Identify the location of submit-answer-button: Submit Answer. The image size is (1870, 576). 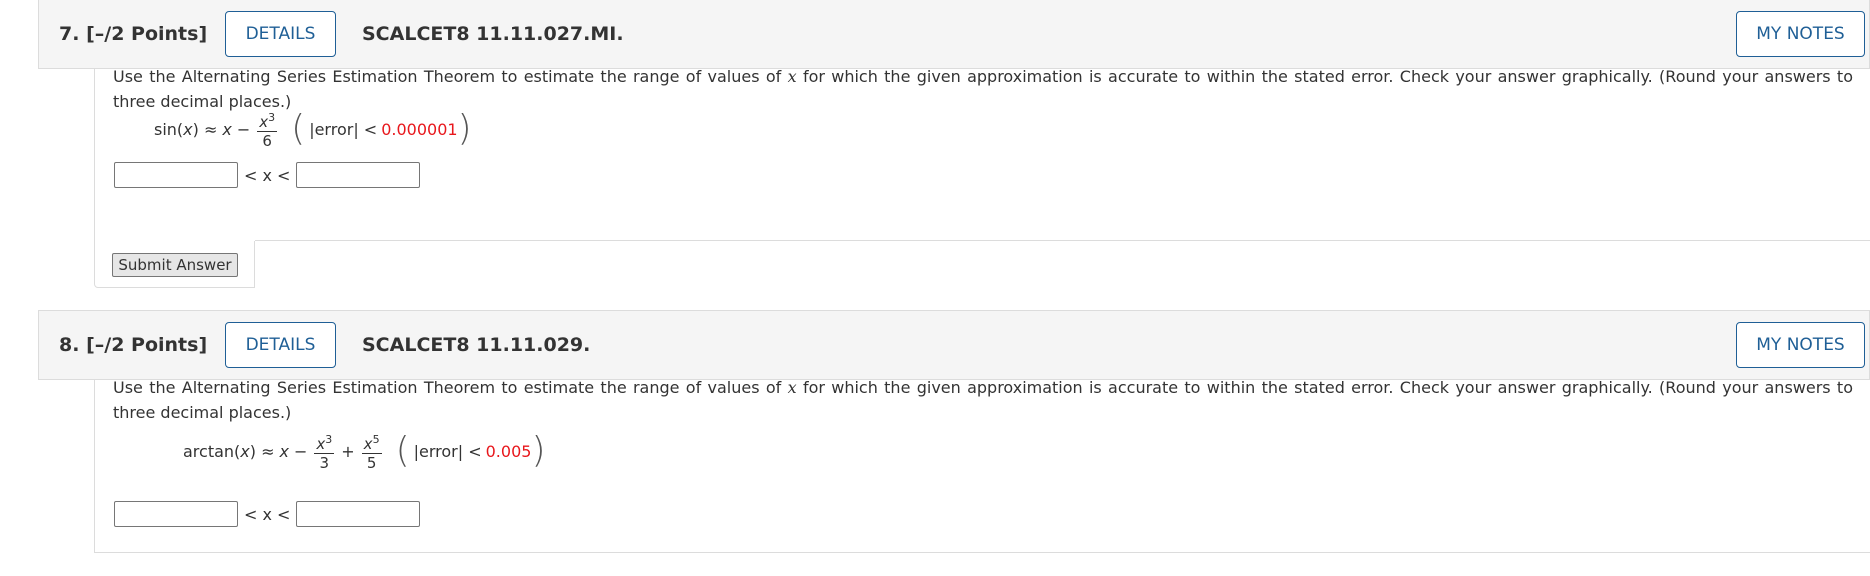
(175, 265).